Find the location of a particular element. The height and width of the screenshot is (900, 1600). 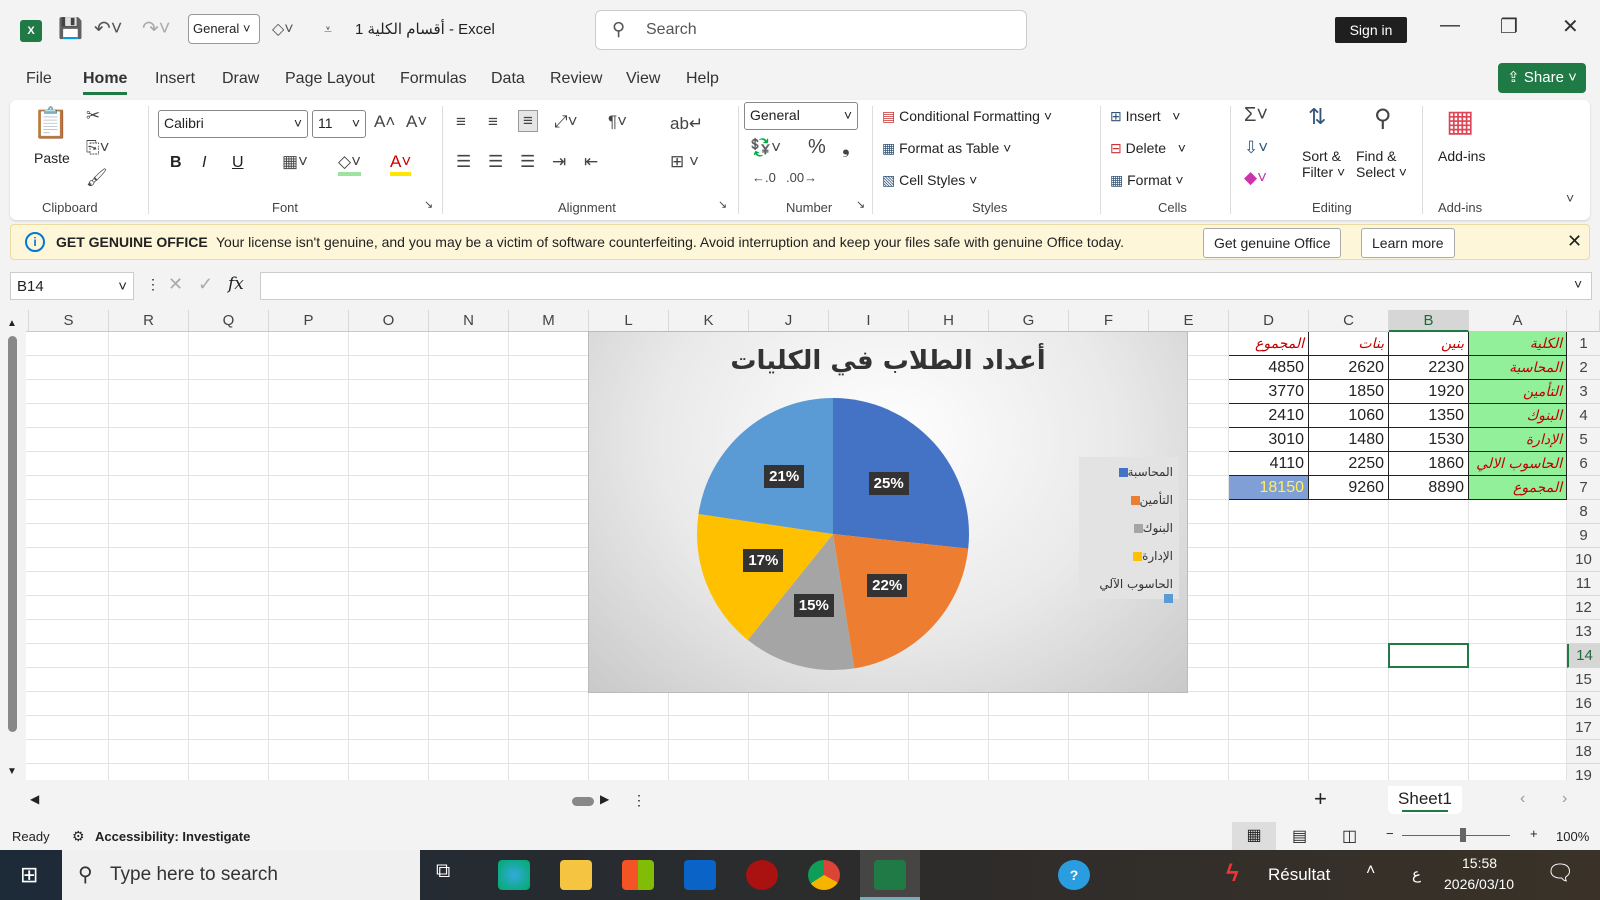

close-bar-icon: ✕ is located at coordinates (1574, 241).